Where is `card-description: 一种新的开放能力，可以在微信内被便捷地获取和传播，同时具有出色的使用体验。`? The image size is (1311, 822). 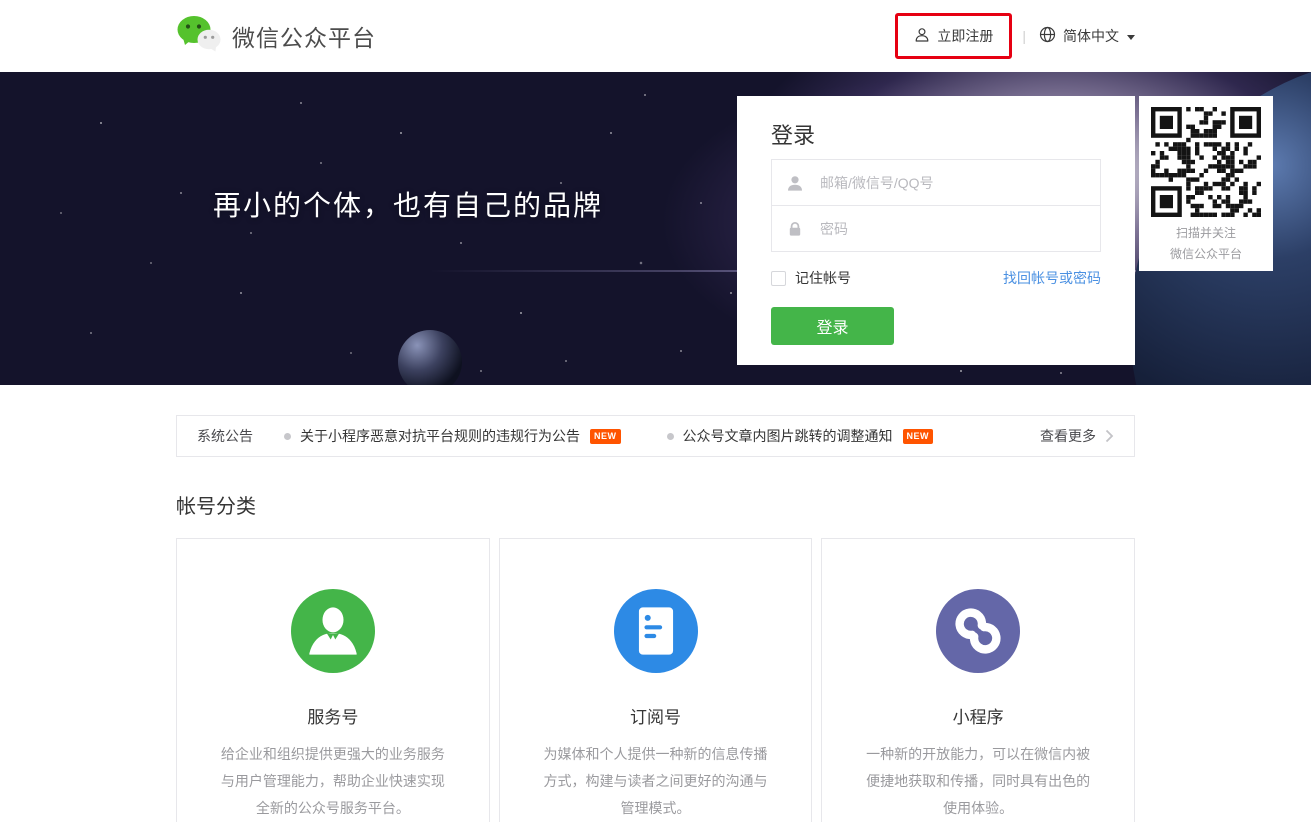
card-description: 一种新的开放能力，可以在微信内被便捷地获取和传播，同时具有出色的使用体验。 is located at coordinates (978, 781).